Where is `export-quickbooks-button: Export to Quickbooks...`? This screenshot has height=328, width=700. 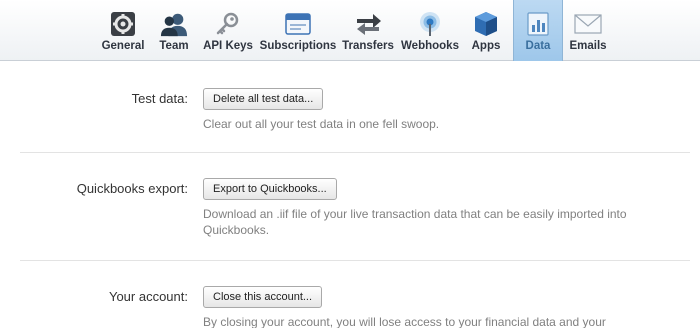
export-quickbooks-button: Export to Quickbooks... is located at coordinates (270, 189).